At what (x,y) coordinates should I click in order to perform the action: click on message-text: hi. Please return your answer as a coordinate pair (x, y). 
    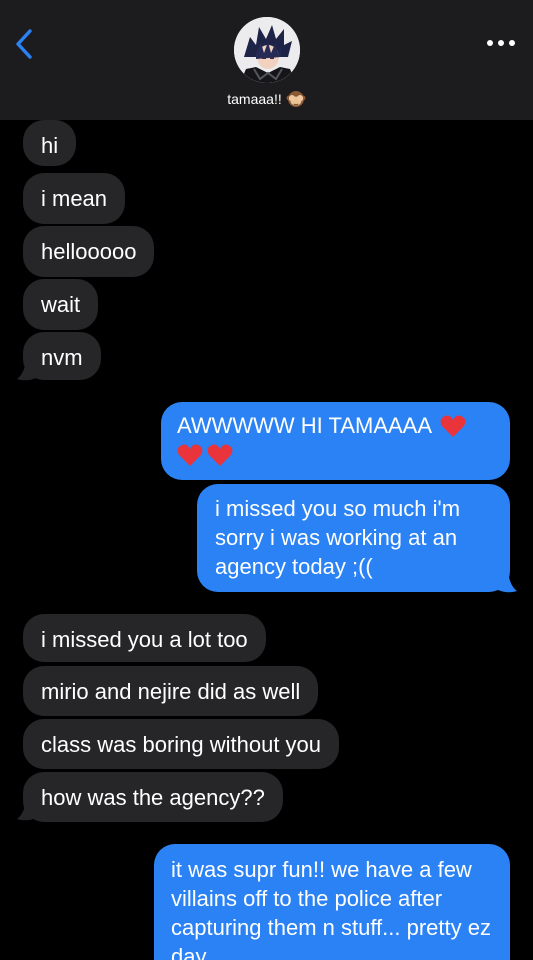
    Looking at the image, I should click on (50, 145).